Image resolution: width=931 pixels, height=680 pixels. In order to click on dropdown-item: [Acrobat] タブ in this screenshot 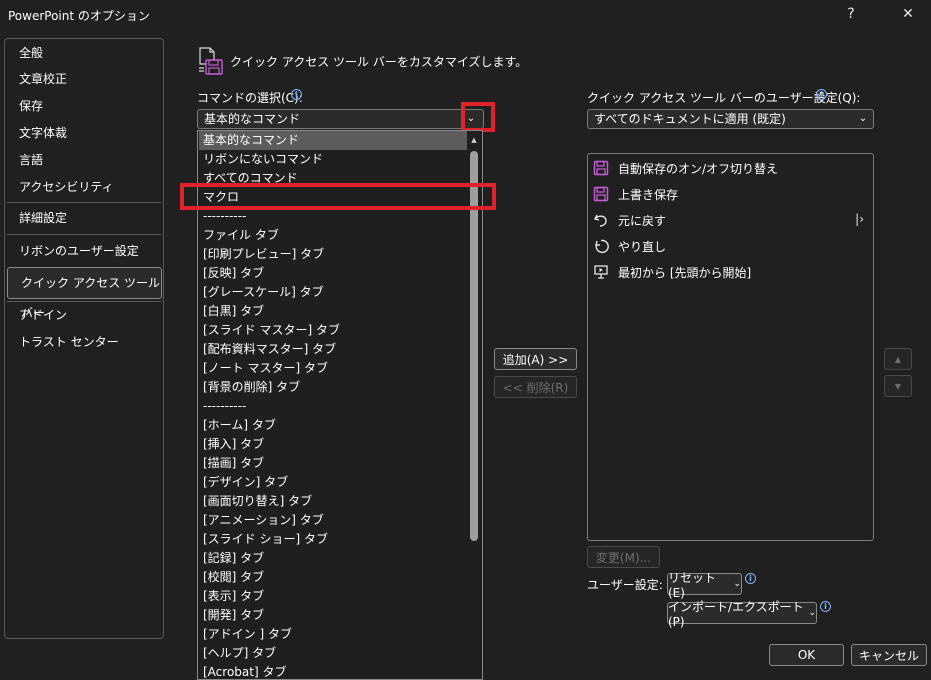, I will do `click(333, 671)`.